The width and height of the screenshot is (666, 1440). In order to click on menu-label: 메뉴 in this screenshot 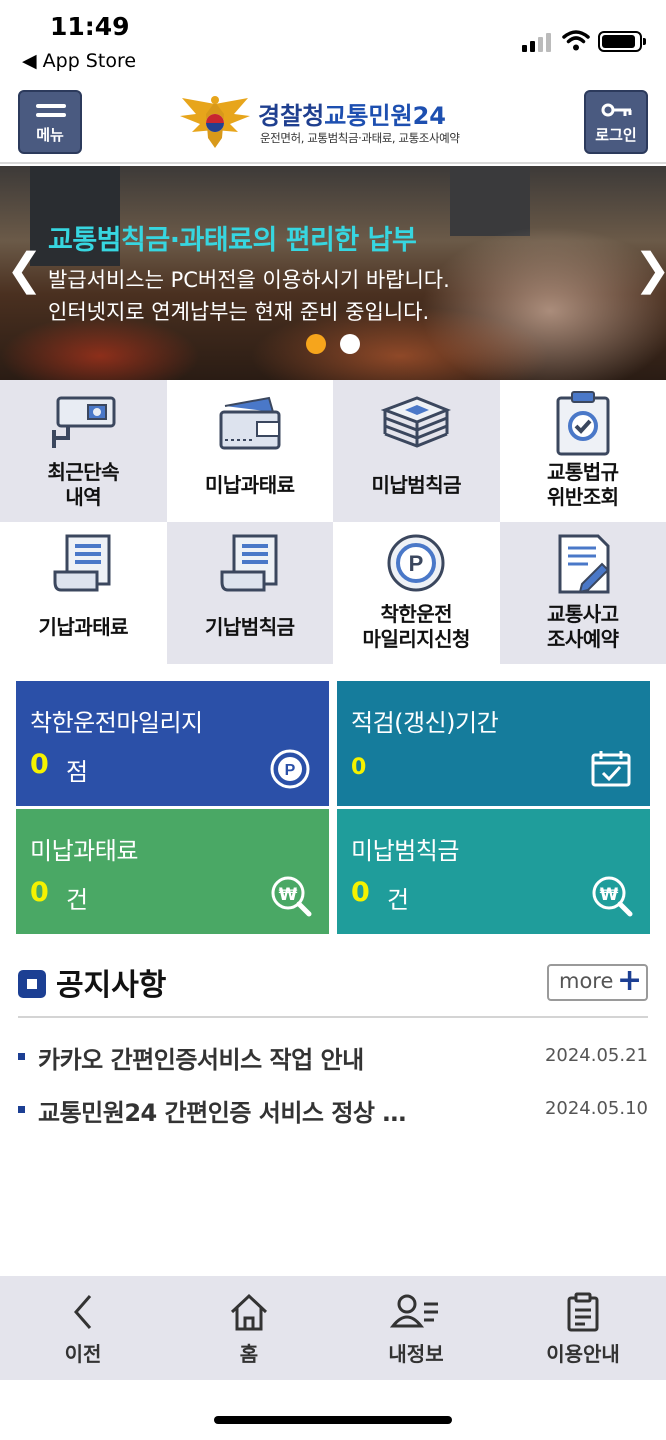, I will do `click(50, 135)`.